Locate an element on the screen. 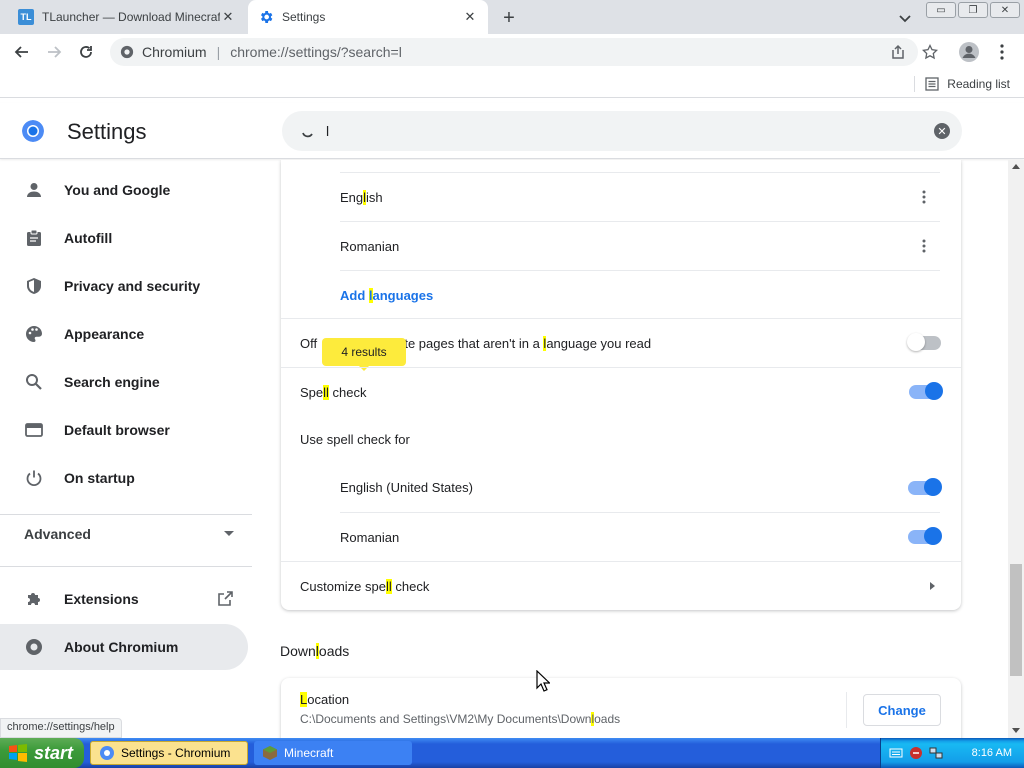 The height and width of the screenshot is (768, 1024). security-shield-icon is located at coordinates (916, 753).